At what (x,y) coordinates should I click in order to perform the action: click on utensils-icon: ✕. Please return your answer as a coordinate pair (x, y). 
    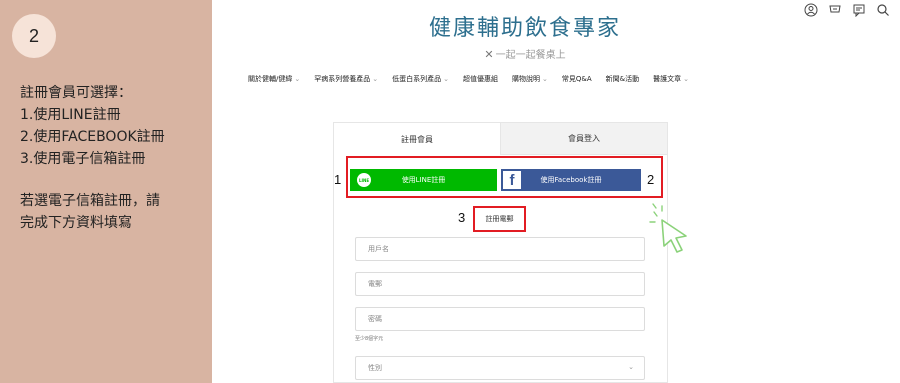
    Looking at the image, I should click on (489, 54).